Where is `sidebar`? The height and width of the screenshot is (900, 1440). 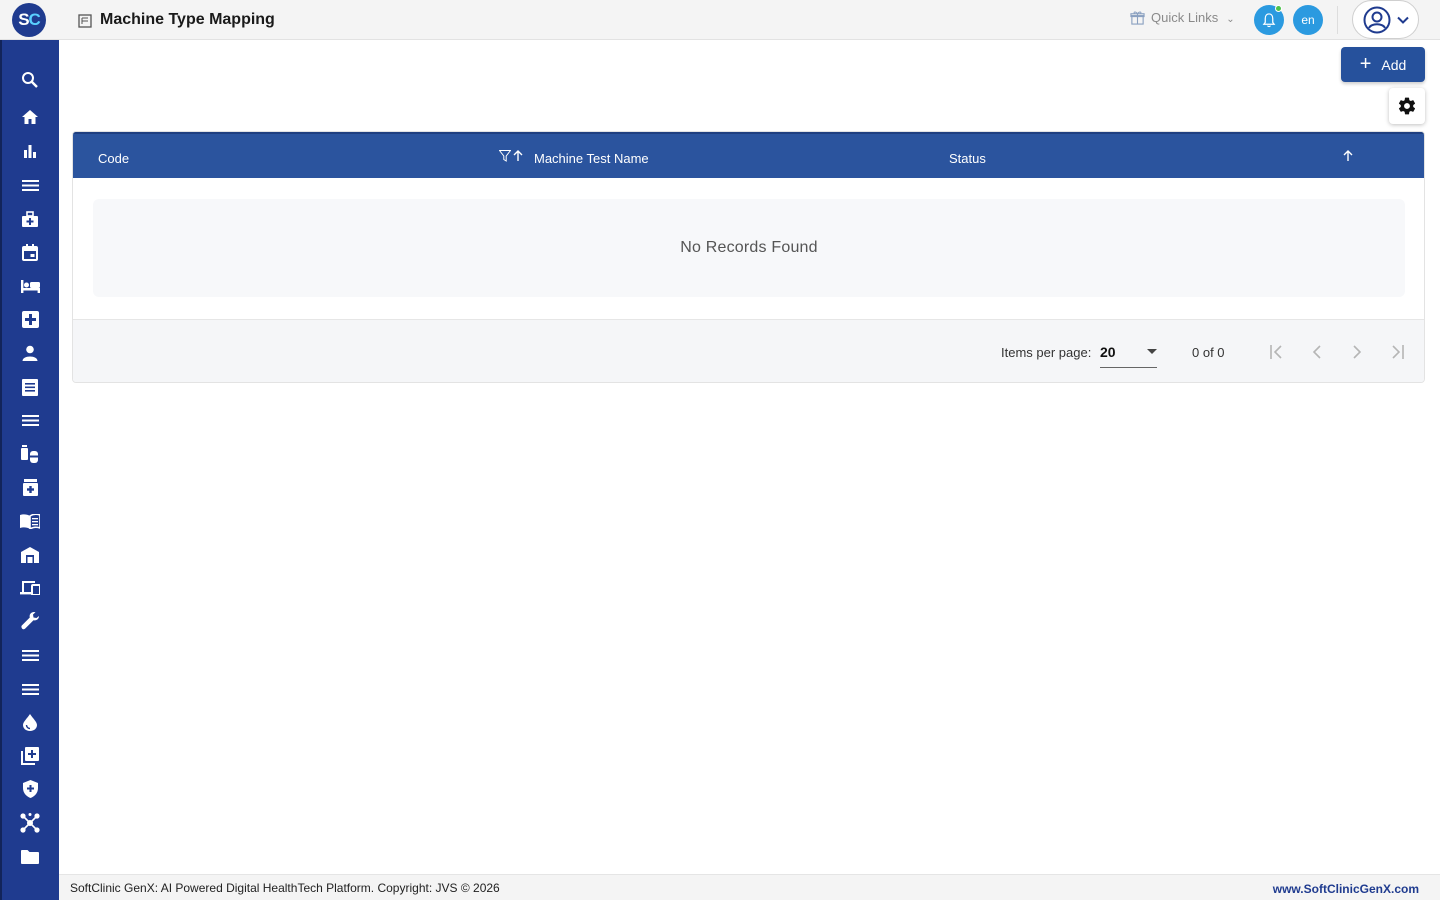 sidebar is located at coordinates (29, 470).